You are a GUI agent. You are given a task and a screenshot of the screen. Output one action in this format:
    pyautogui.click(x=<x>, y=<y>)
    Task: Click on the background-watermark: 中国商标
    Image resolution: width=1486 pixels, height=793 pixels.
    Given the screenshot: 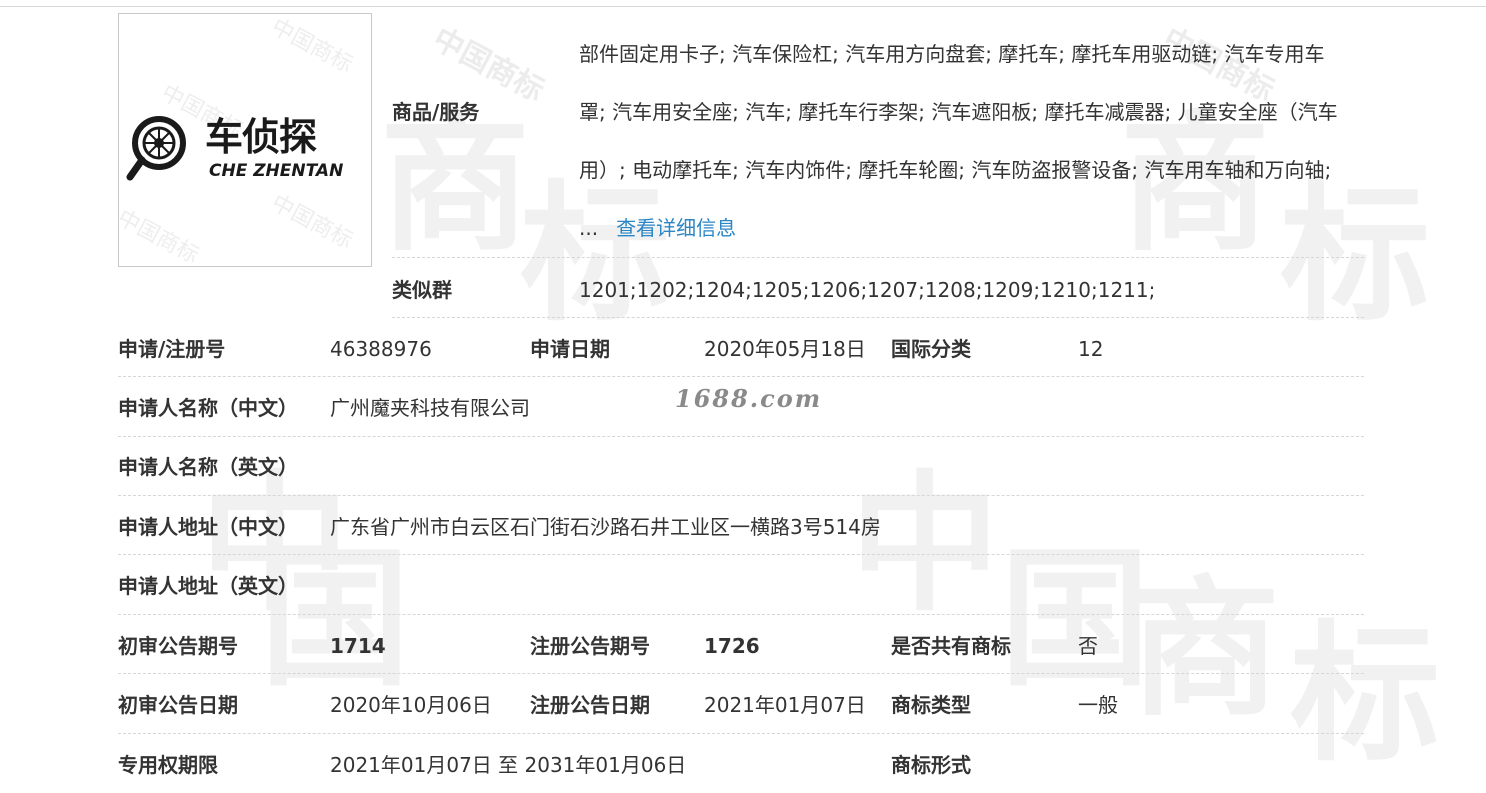 What is the action you would take?
    pyautogui.click(x=488, y=65)
    